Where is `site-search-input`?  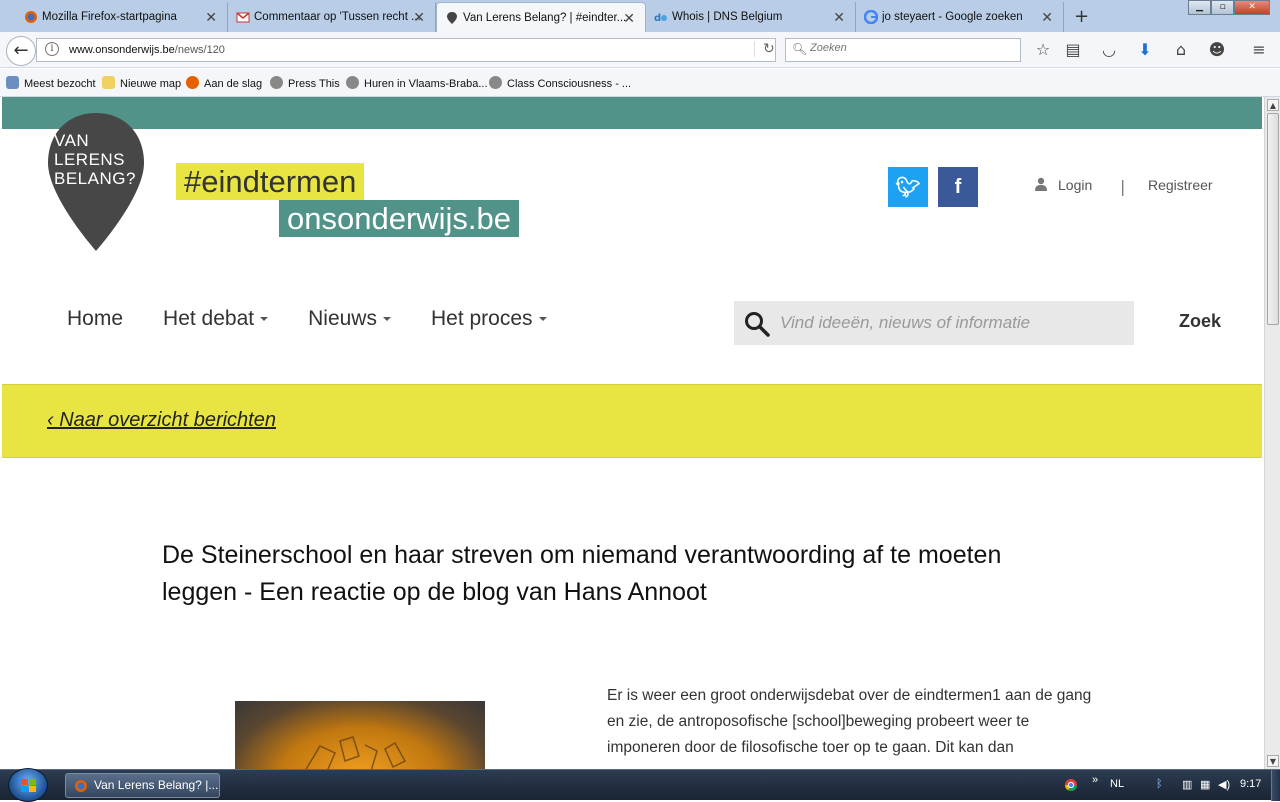 site-search-input is located at coordinates (950, 323).